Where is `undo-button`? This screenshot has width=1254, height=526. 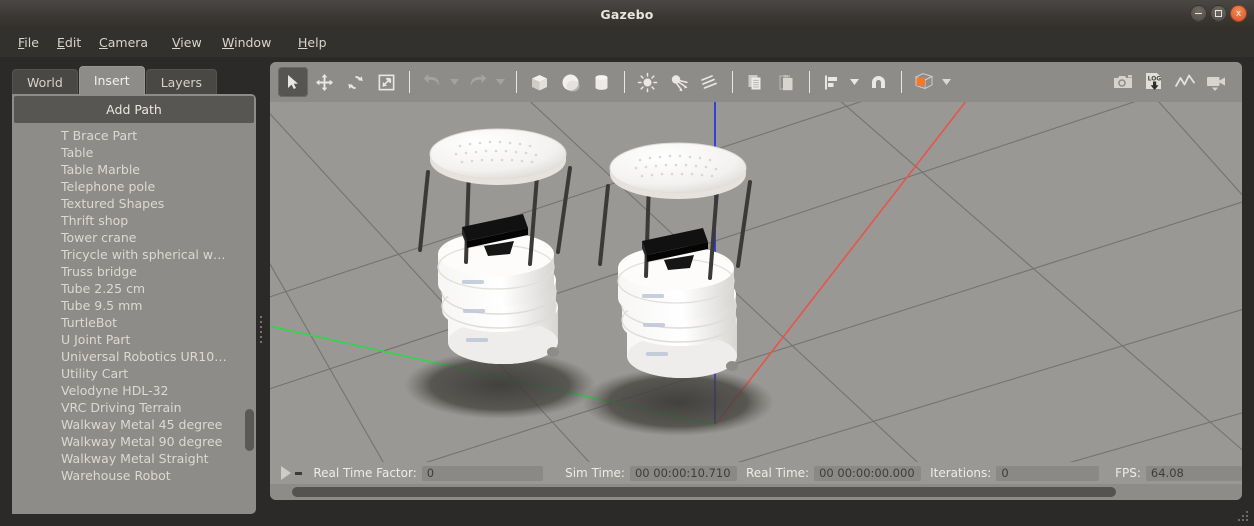
undo-button is located at coordinates (432, 82).